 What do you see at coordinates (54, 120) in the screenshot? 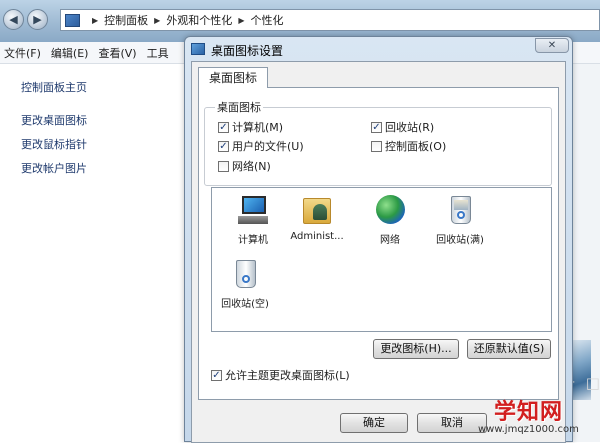
I see `link-change-desktop-icons: 更改桌面图标` at bounding box center [54, 120].